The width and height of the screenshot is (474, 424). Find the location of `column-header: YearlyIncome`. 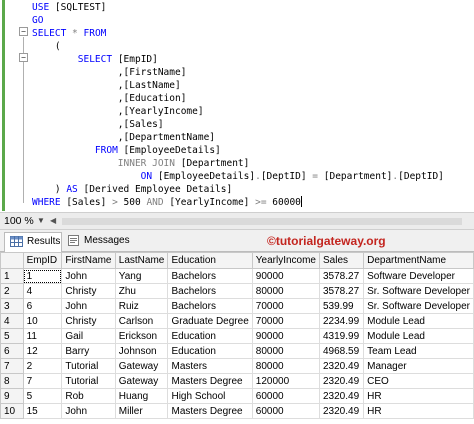

column-header: YearlyIncome is located at coordinates (286, 260).